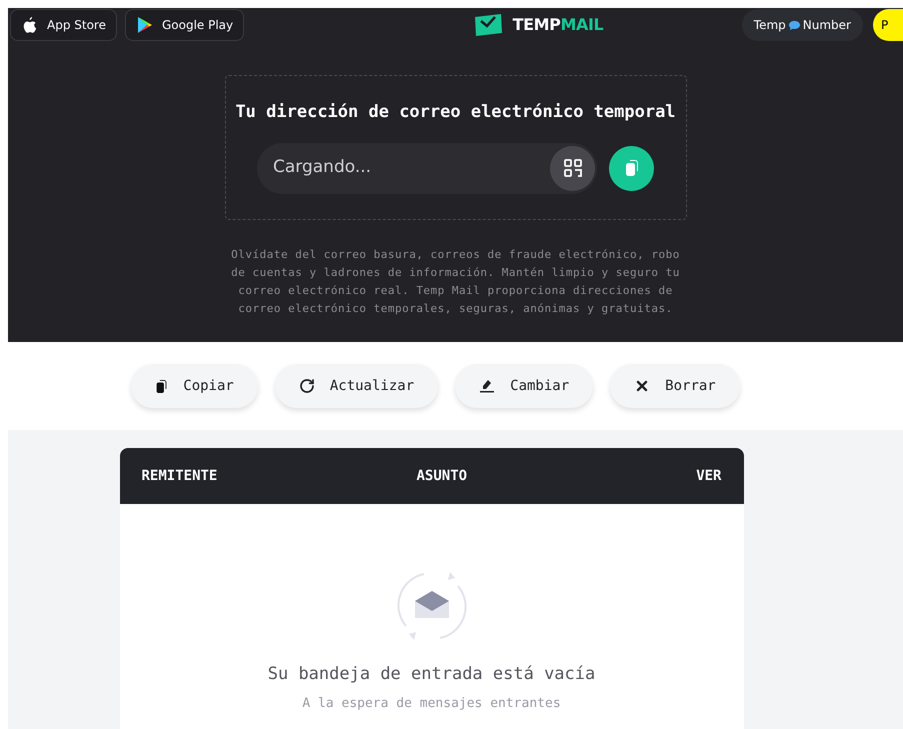 The width and height of the screenshot is (903, 729). I want to click on action-button: Cambiar, so click(524, 386).